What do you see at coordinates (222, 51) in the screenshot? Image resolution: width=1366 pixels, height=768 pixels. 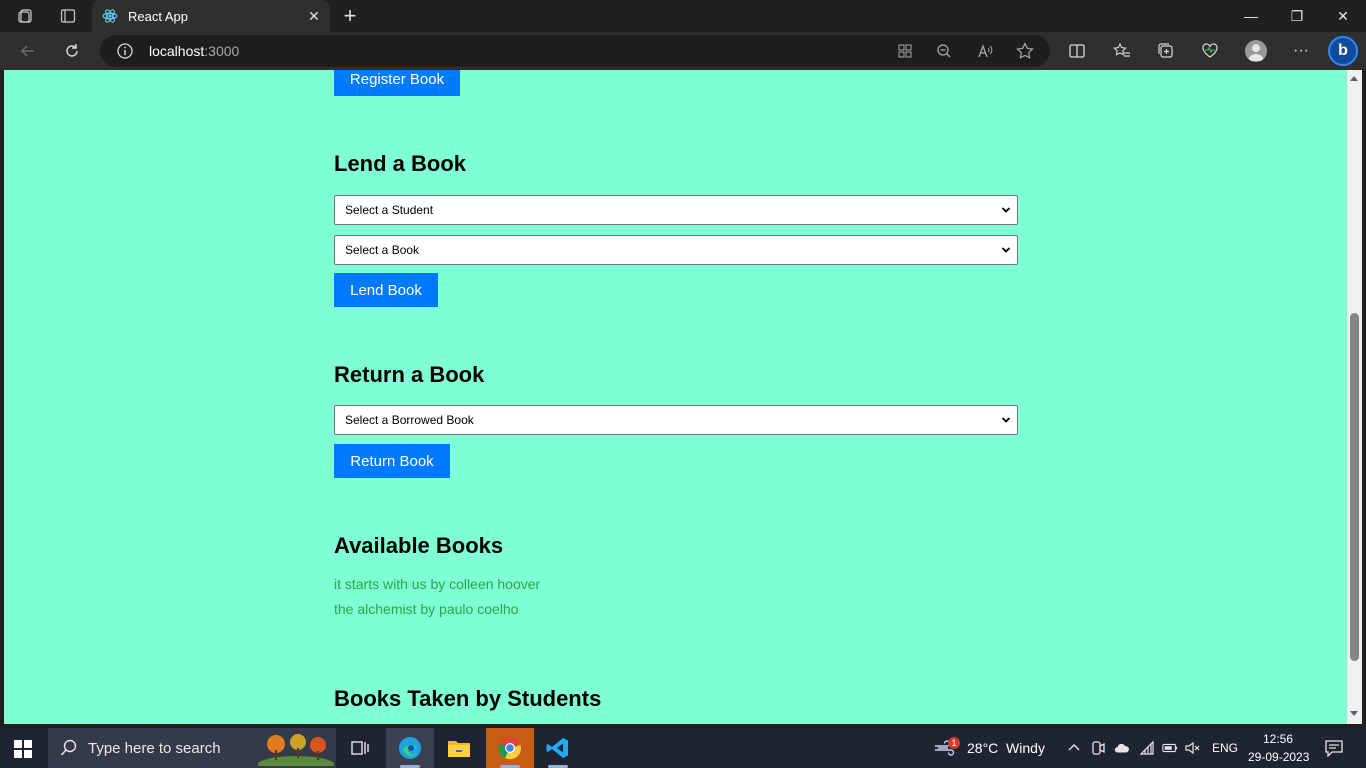 I see `url-port: :3000` at bounding box center [222, 51].